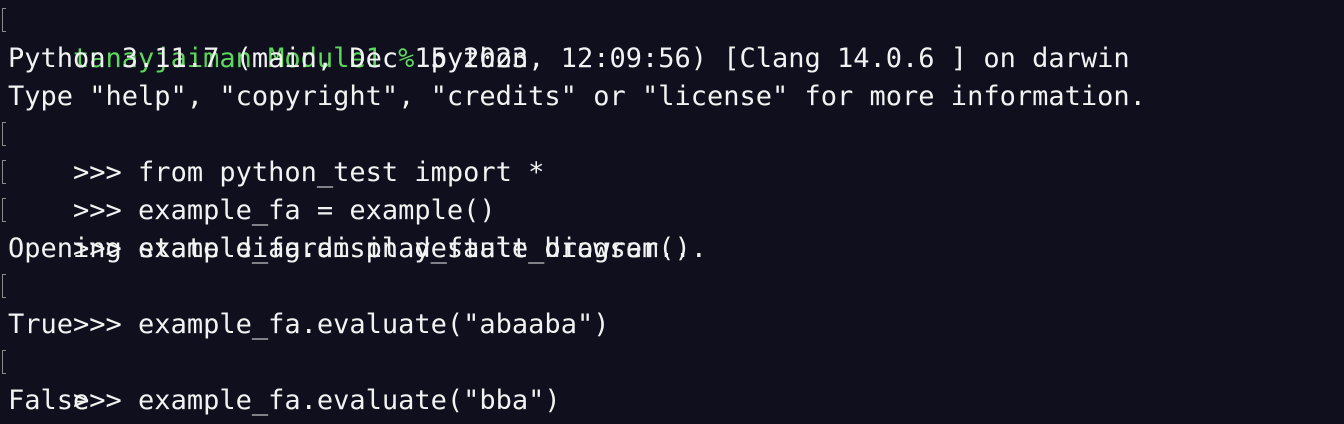 The height and width of the screenshot is (424, 1344). I want to click on output-line-true: True, so click(41, 324).